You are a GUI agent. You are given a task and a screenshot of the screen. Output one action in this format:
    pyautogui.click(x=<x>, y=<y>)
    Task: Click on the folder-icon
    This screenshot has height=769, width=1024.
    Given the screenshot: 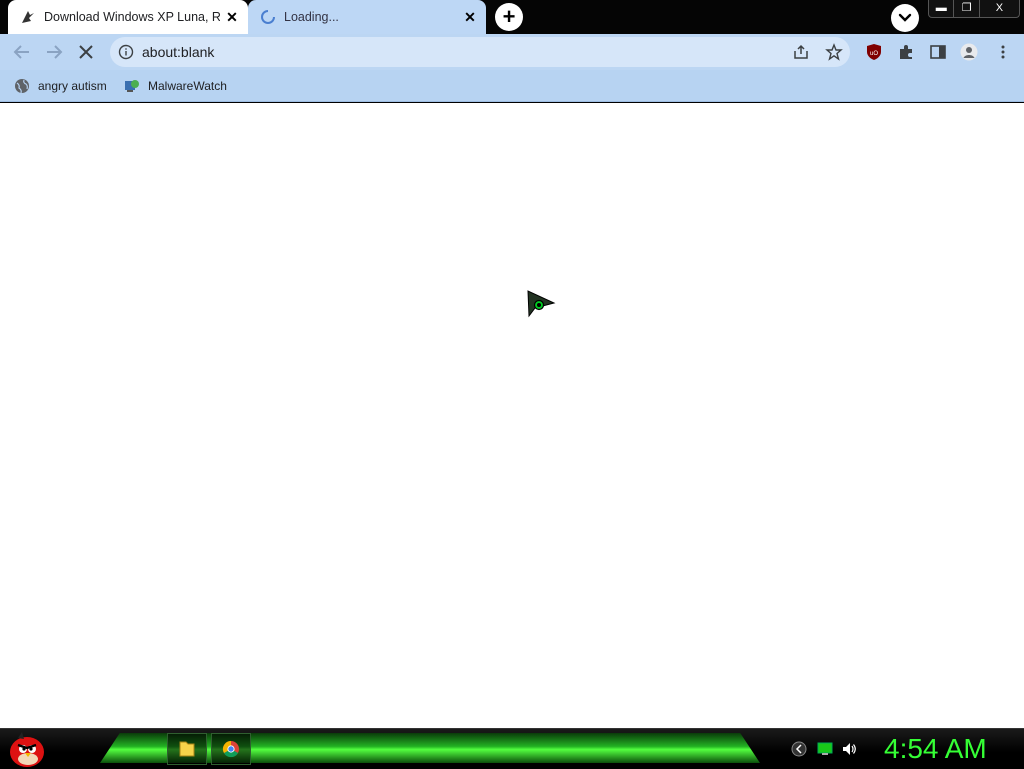 What is the action you would take?
    pyautogui.click(x=187, y=749)
    